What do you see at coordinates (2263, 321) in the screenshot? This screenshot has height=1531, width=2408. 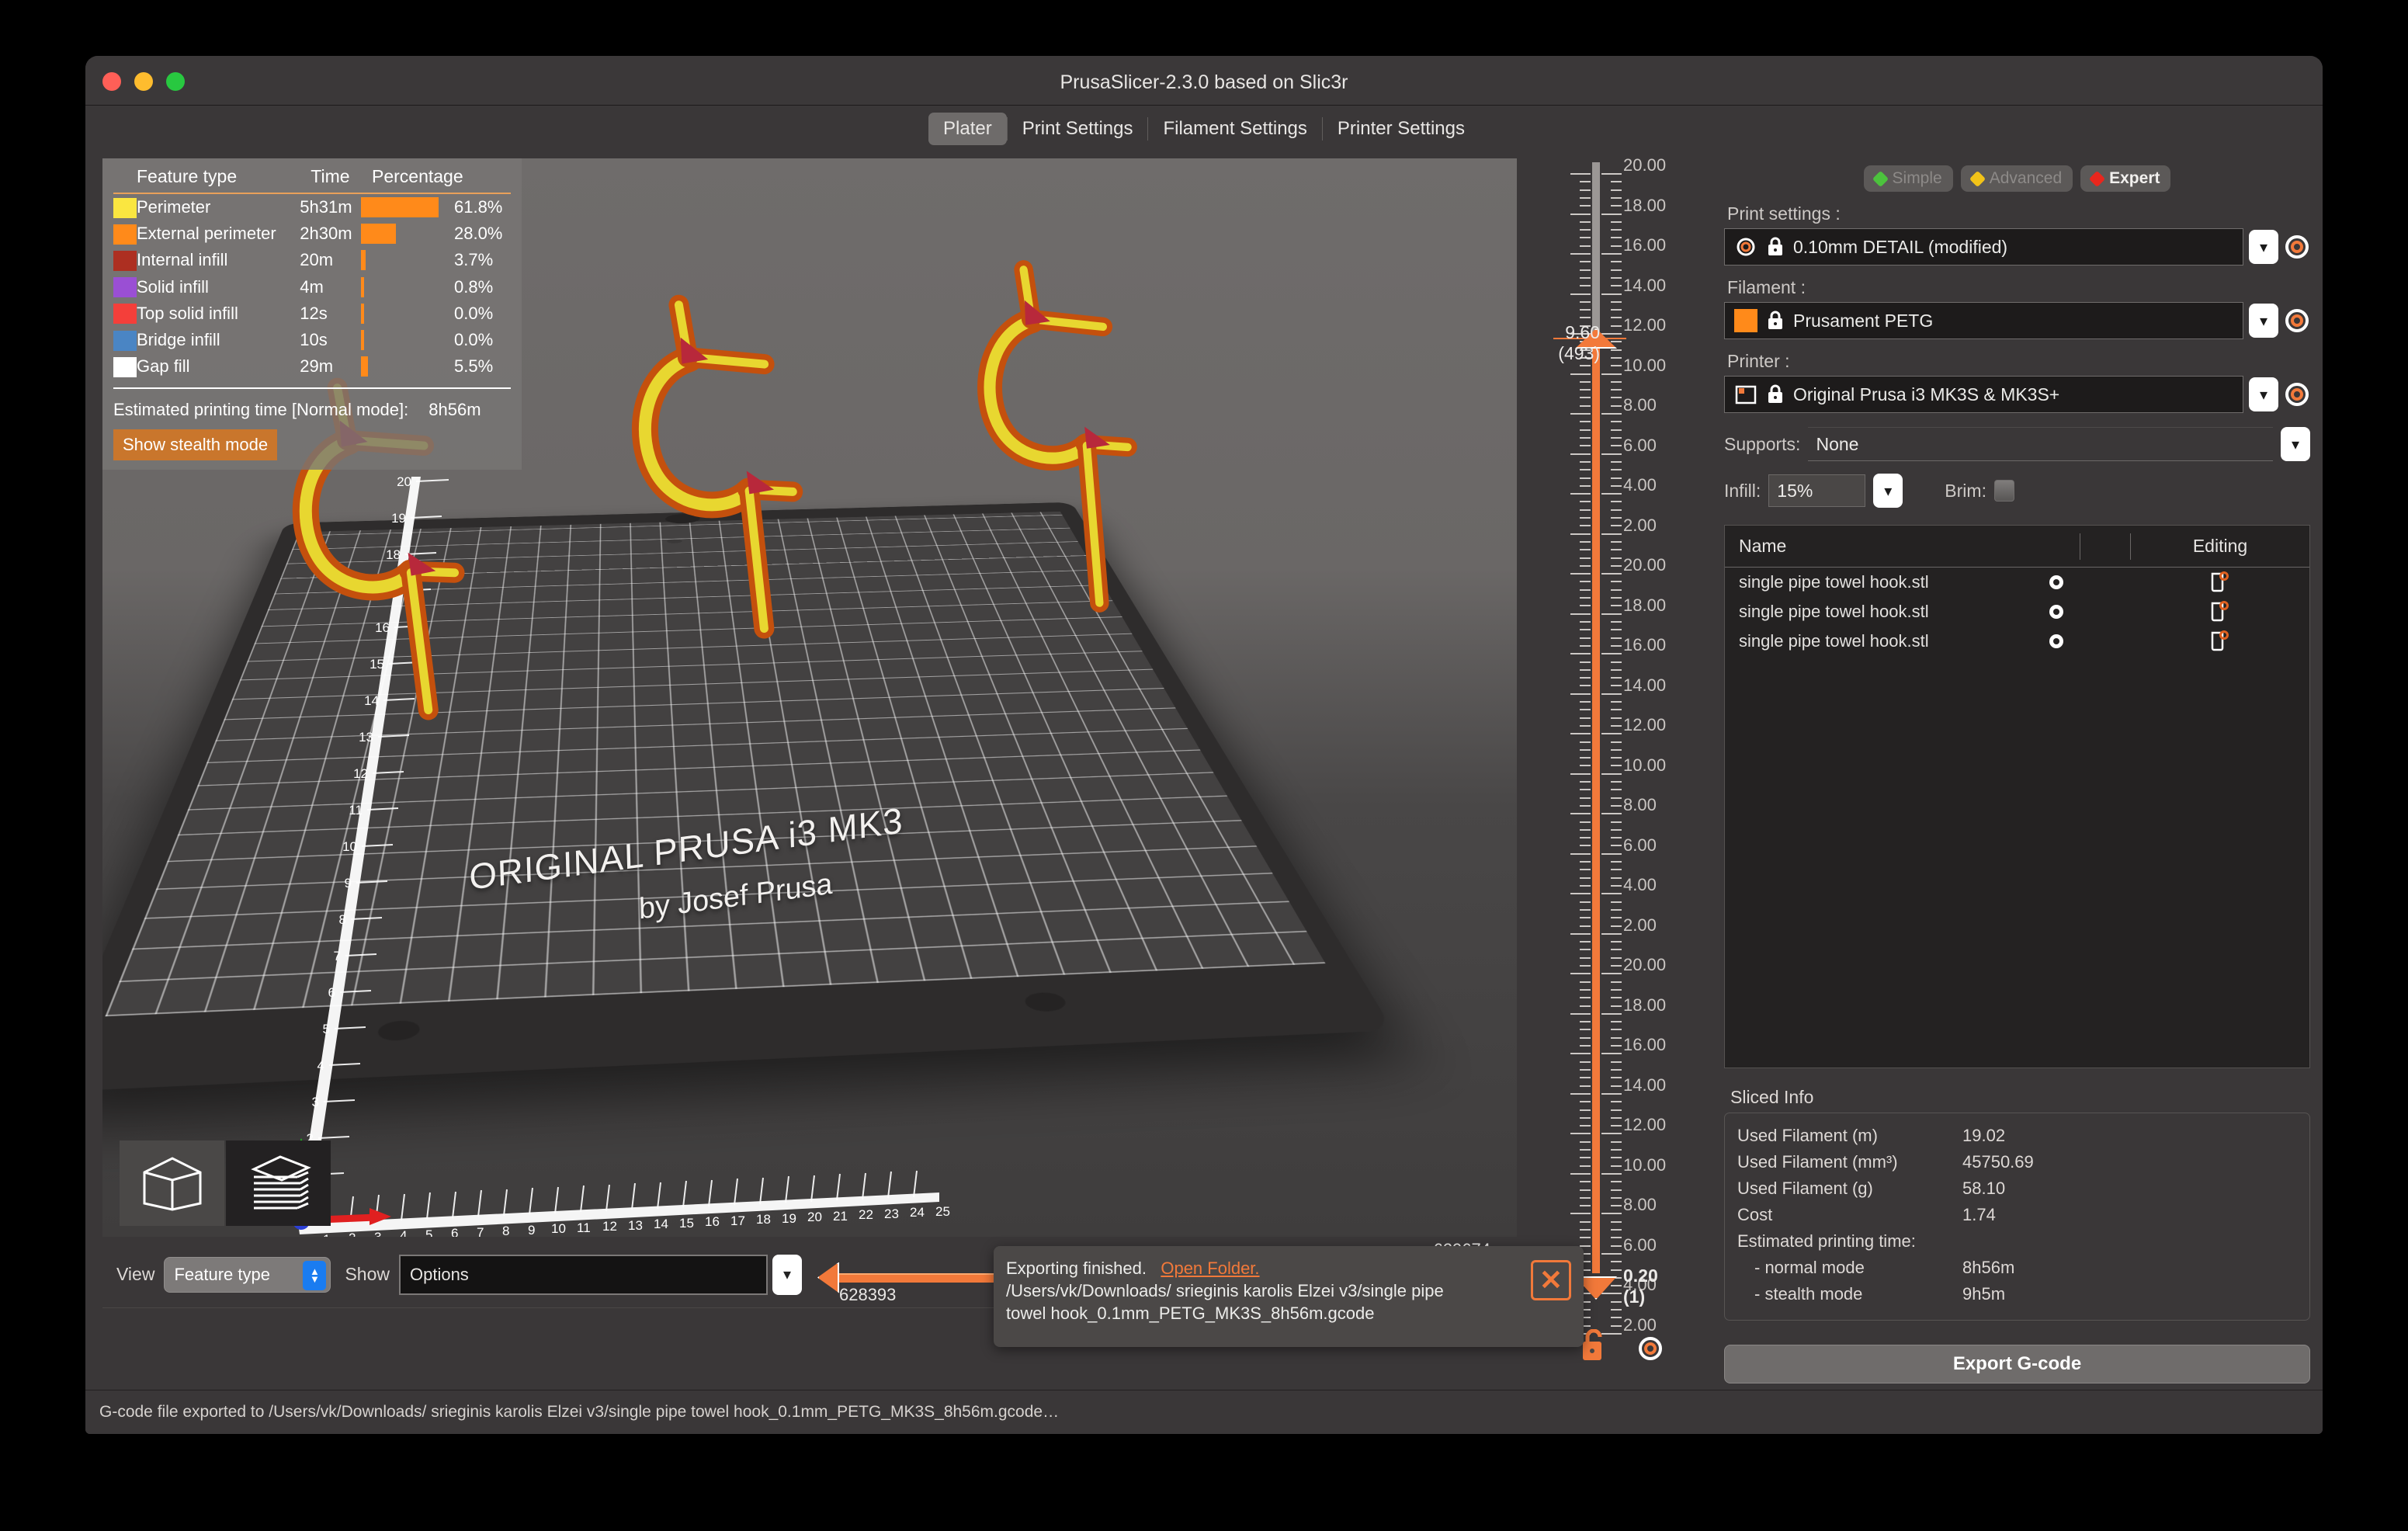 I see `filament-dropdown-arrow: ▾` at bounding box center [2263, 321].